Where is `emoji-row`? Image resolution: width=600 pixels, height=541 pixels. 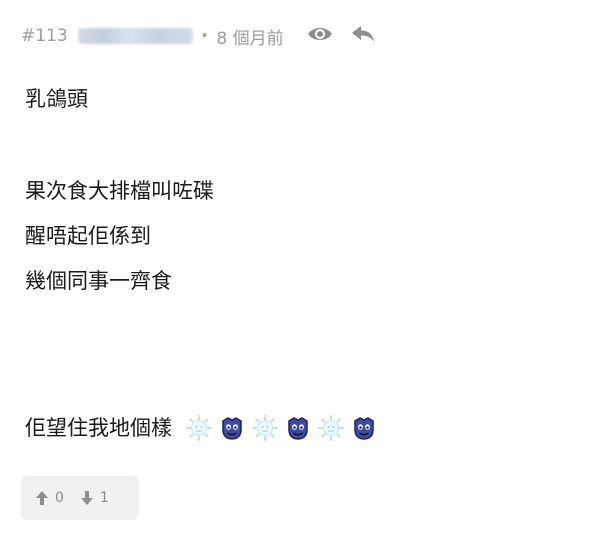 emoji-row is located at coordinates (285, 428).